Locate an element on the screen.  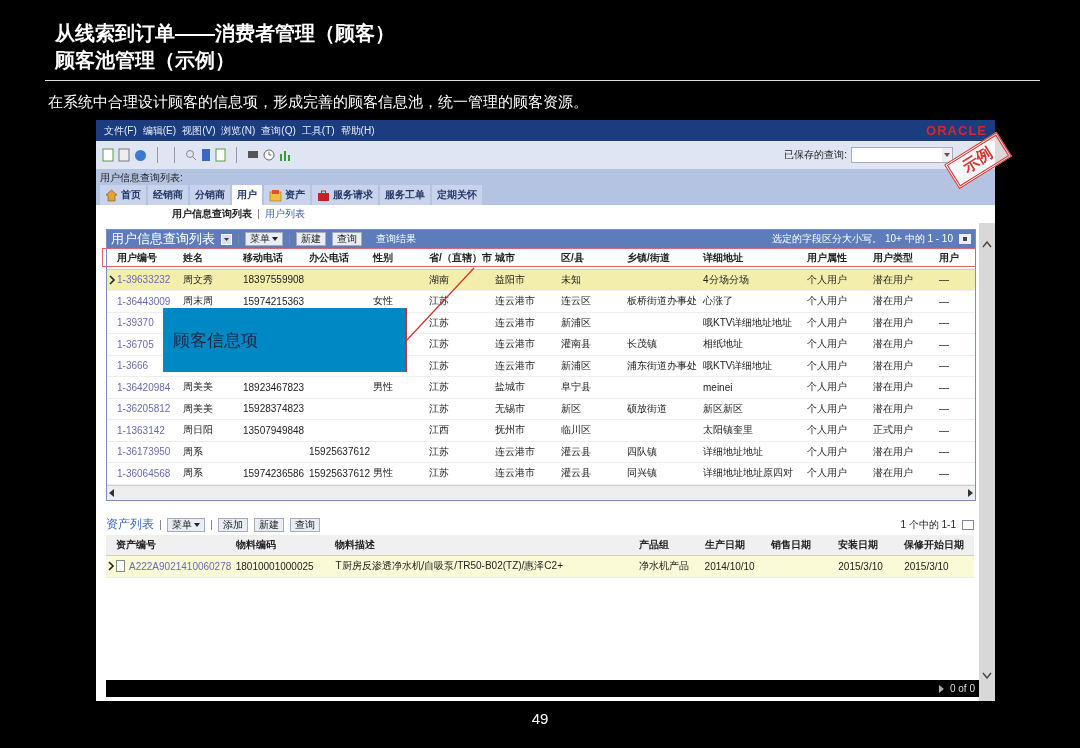
tab: 资产 is located at coordinates (287, 195).